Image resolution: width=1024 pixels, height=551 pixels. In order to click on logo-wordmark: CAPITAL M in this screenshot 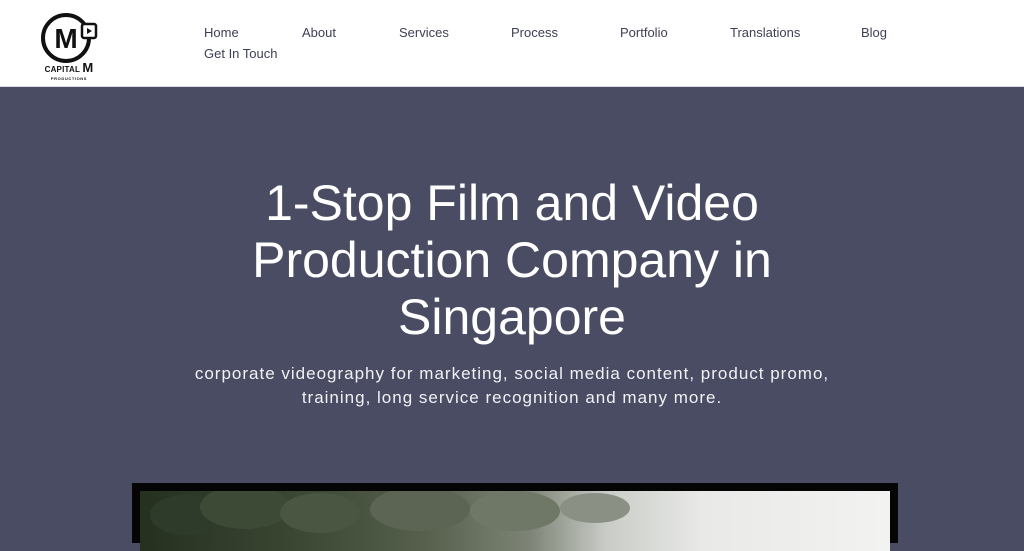, I will do `click(69, 67)`.